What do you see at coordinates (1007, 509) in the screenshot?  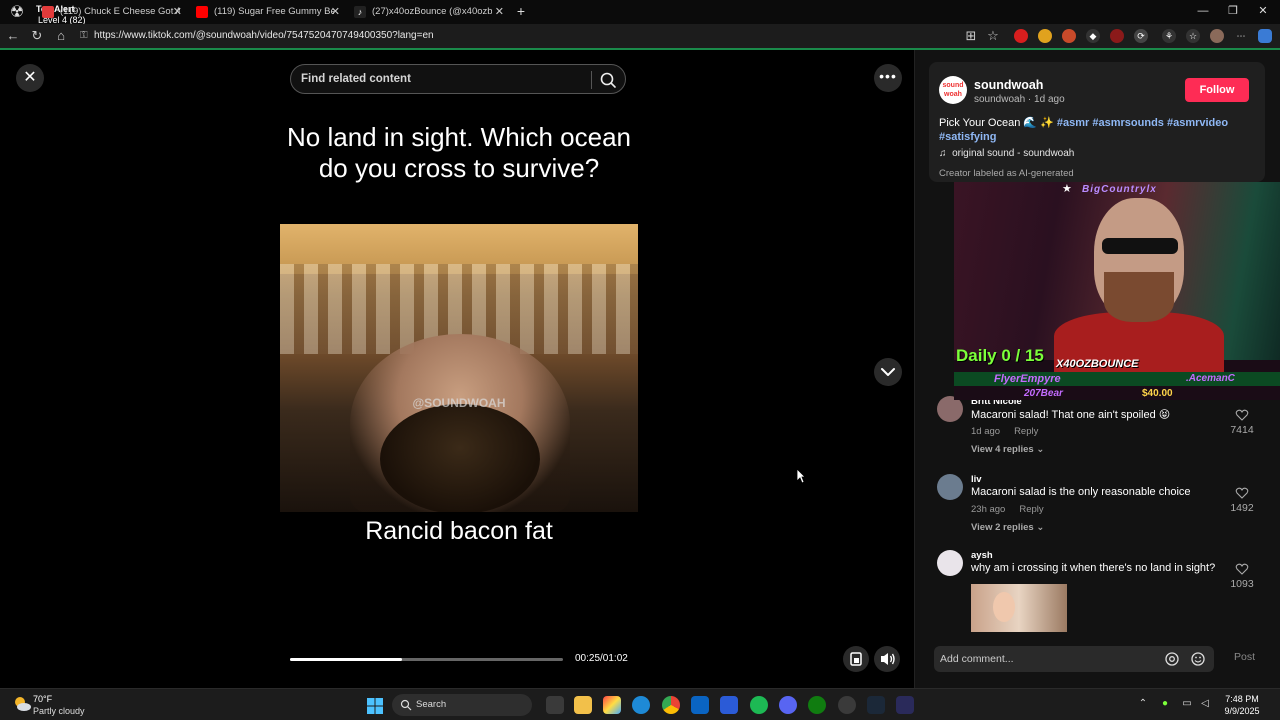 I see `comment-meta: 23h ago Reply` at bounding box center [1007, 509].